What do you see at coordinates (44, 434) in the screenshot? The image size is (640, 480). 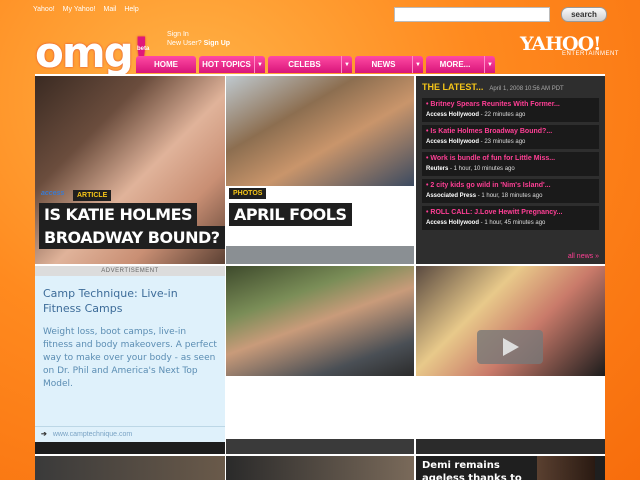 I see `arrow-right-icon: ➔` at bounding box center [44, 434].